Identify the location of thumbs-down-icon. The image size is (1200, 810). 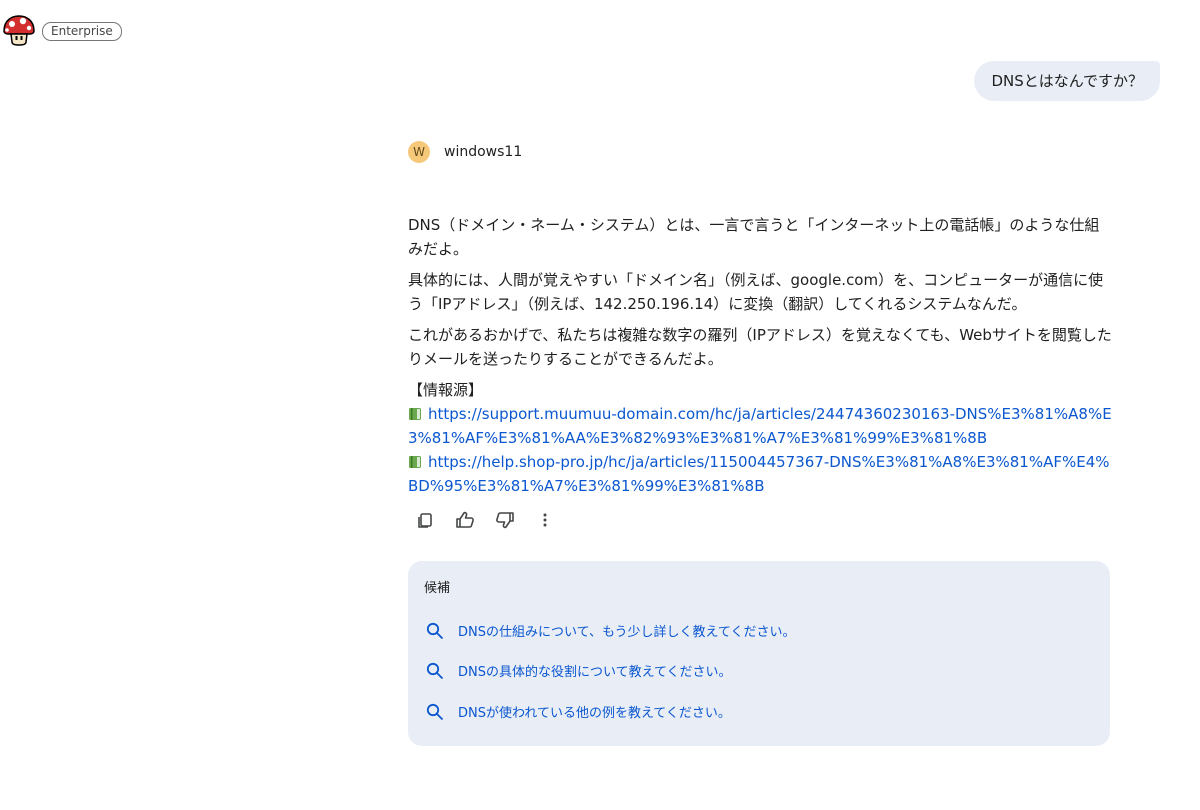
(505, 520).